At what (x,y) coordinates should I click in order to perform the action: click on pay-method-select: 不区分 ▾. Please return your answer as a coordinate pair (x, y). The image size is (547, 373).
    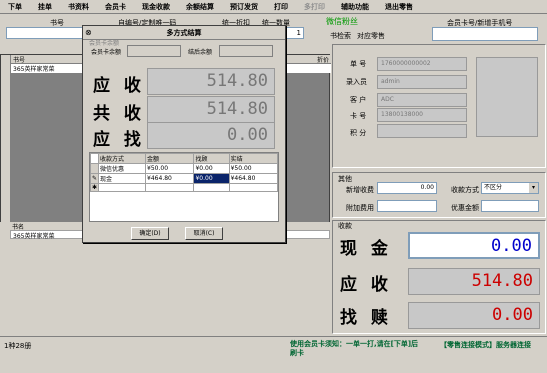
    Looking at the image, I should click on (510, 188).